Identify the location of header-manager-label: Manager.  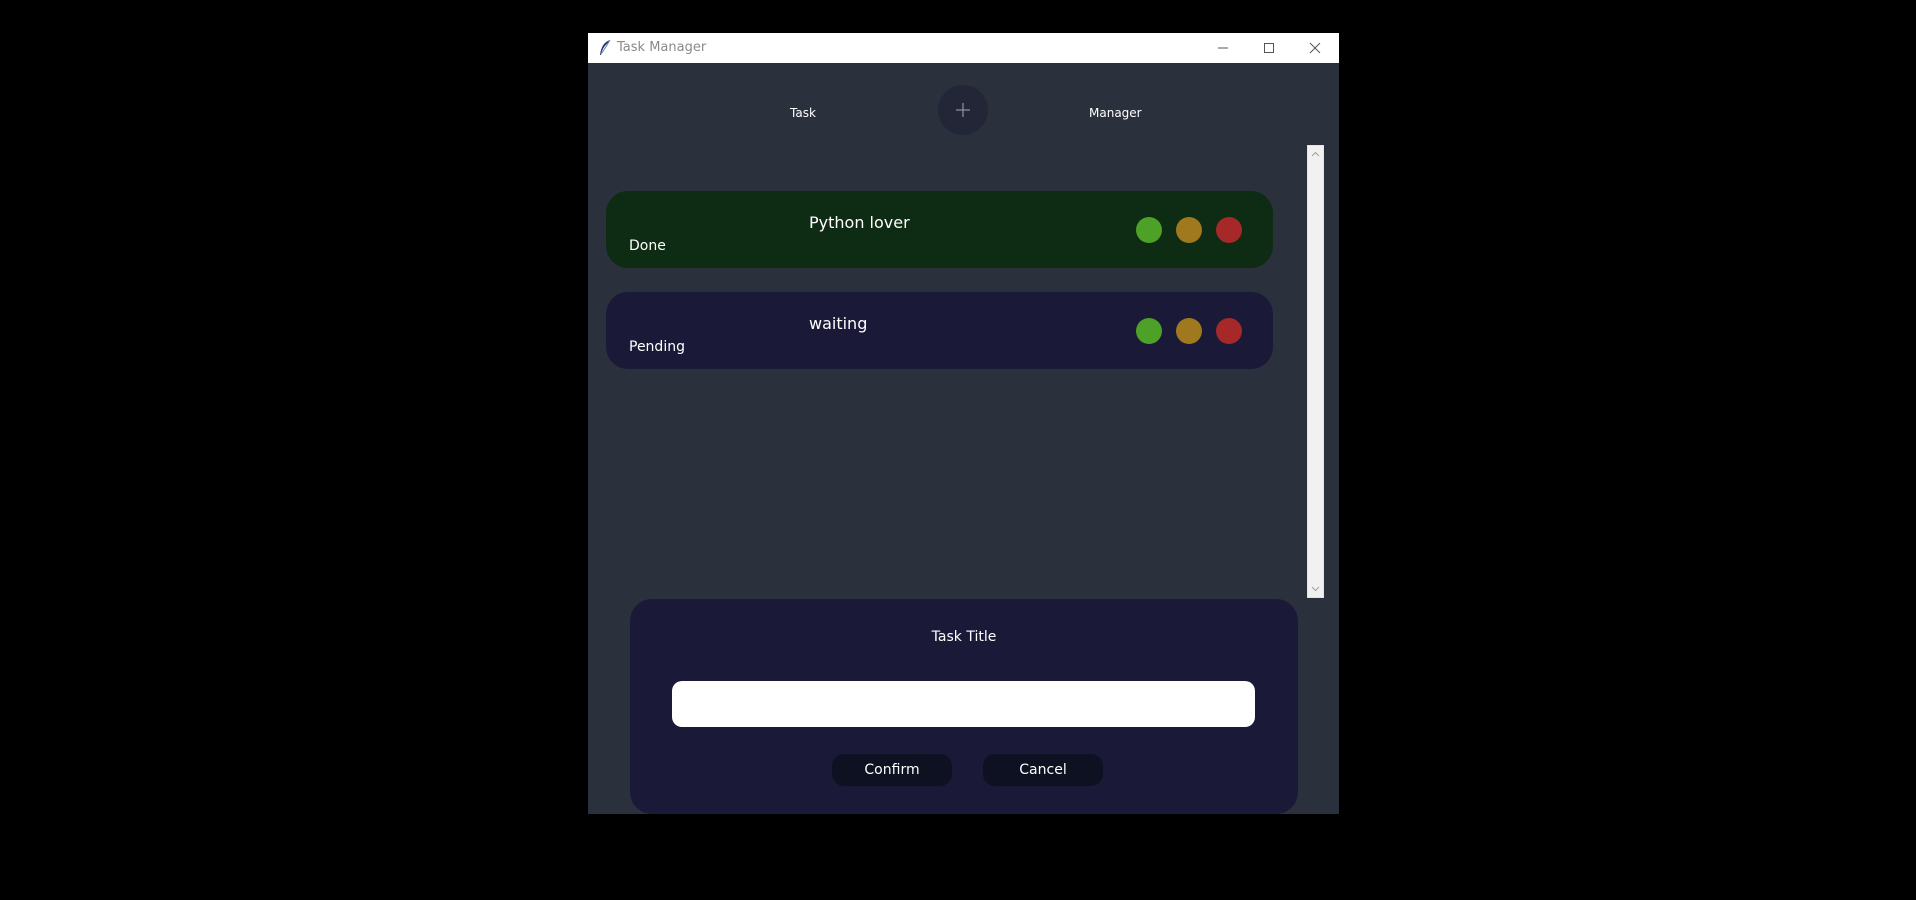
(1115, 113).